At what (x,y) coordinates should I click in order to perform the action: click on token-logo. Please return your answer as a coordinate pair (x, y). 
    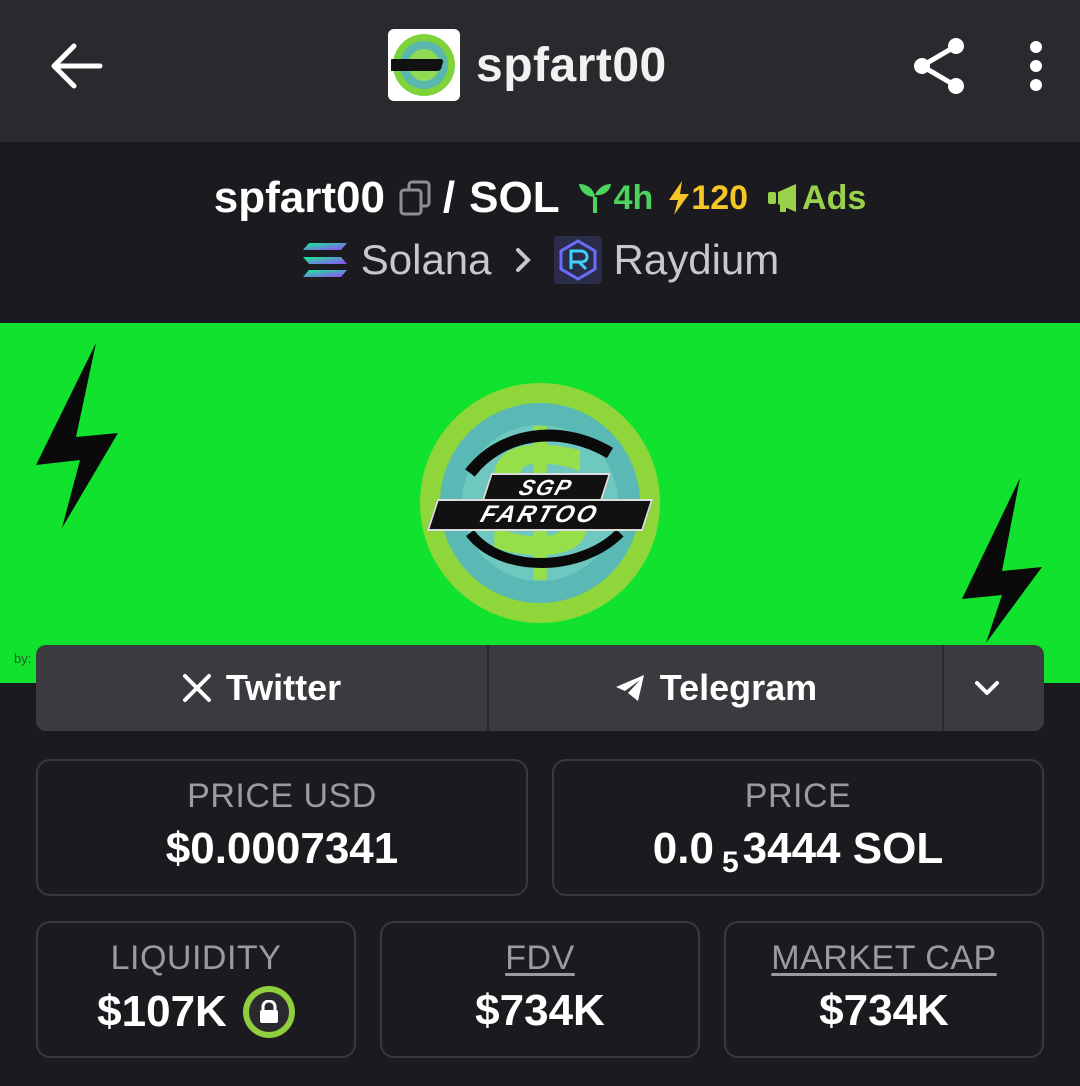
    Looking at the image, I should click on (424, 65).